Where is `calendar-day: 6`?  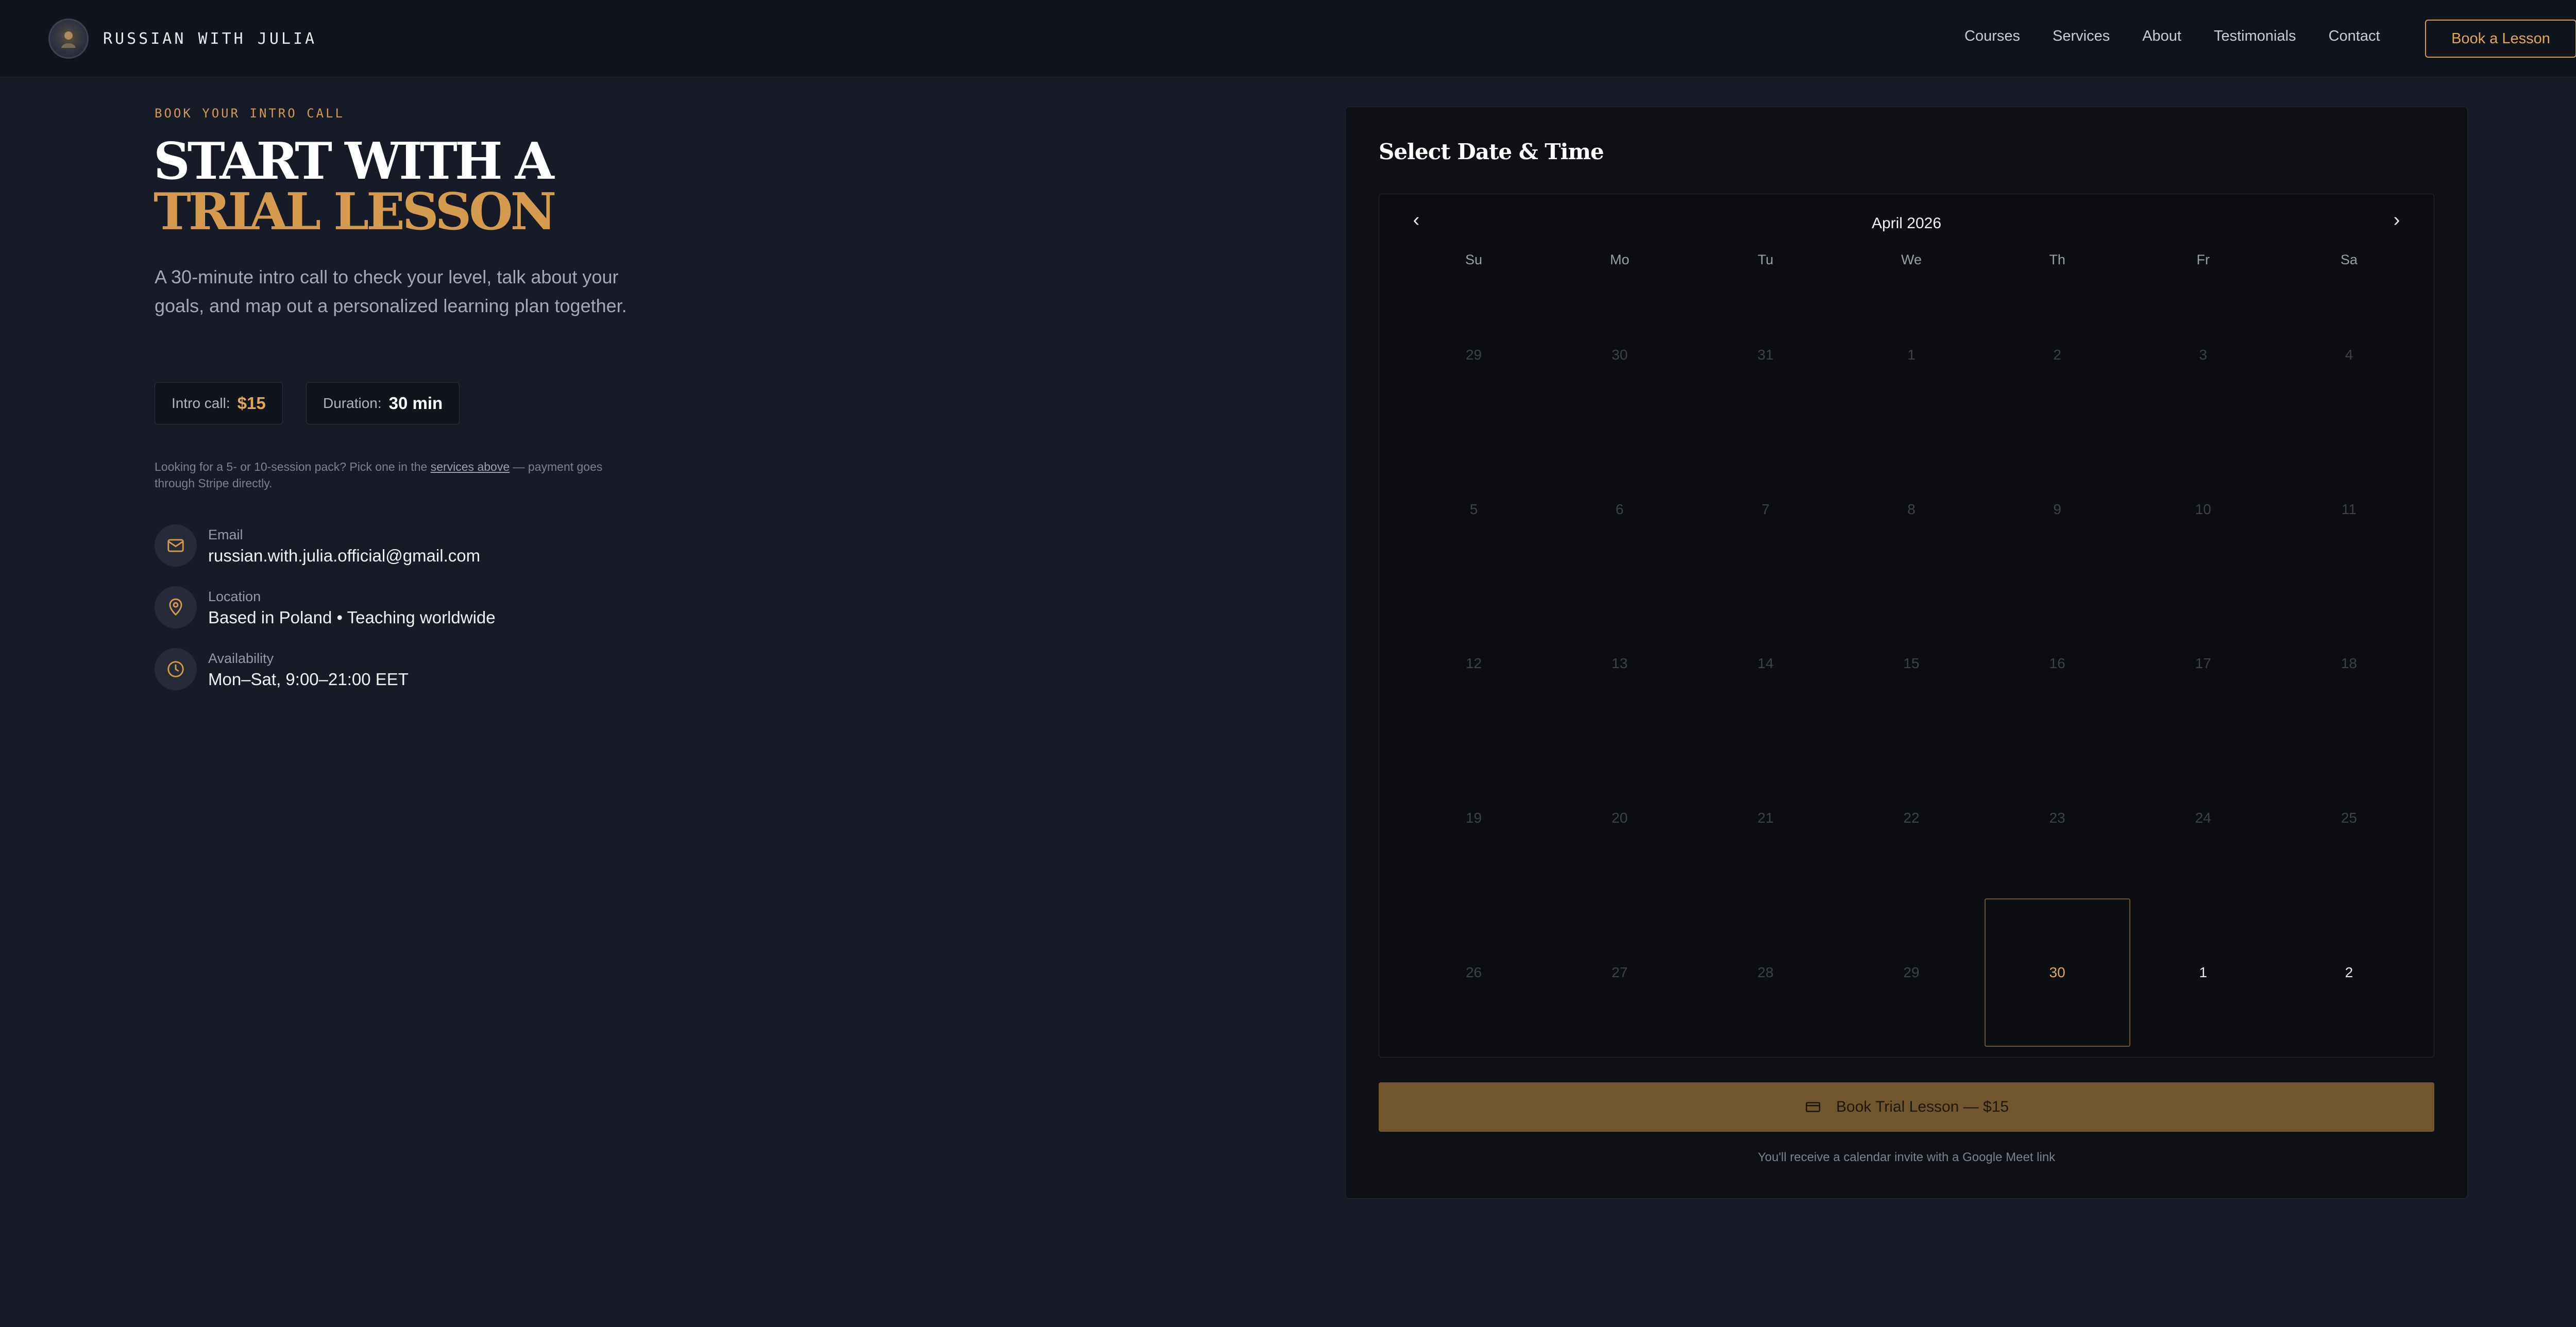
calendar-day: 6 is located at coordinates (1619, 509).